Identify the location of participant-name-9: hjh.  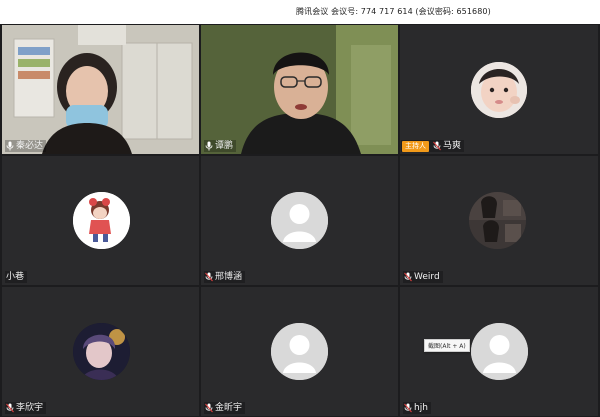
(421, 408).